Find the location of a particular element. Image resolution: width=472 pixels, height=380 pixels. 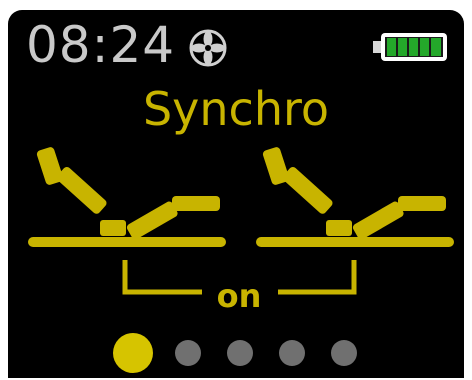

bed-icon-right is located at coordinates (355, 197).